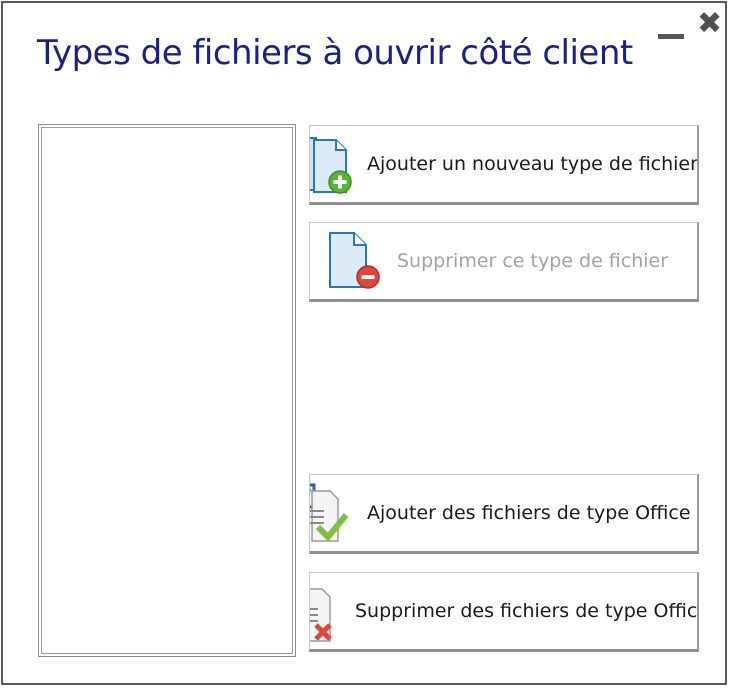  I want to click on delete-office-types-label: Supprimer des fichiers de type Office, so click(527, 611).